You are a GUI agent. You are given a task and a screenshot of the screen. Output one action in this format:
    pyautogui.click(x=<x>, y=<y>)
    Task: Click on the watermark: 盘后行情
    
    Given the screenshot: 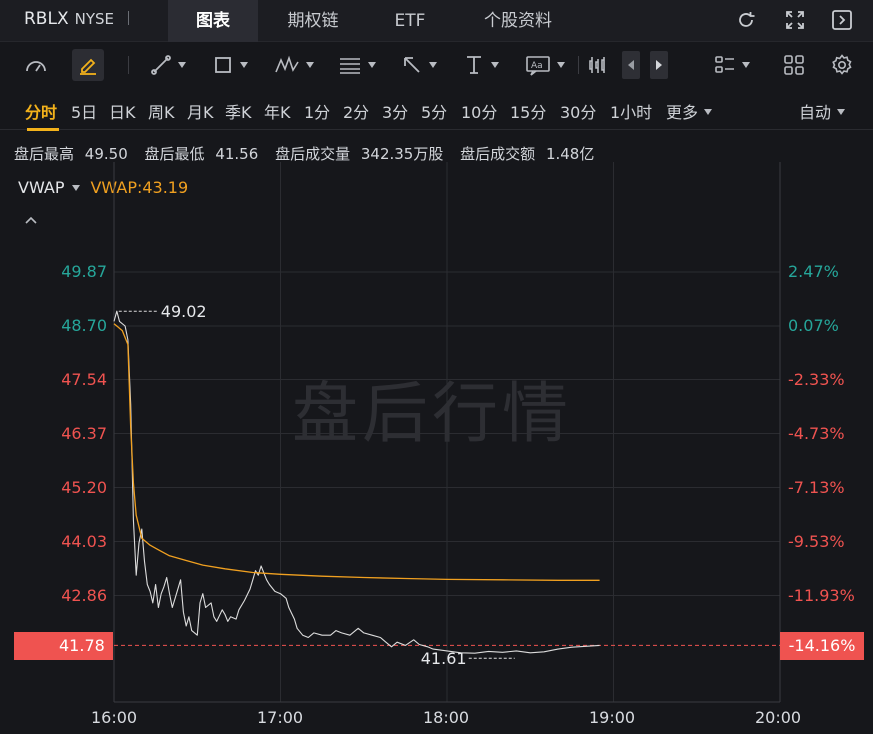 What is the action you would take?
    pyautogui.click(x=432, y=413)
    